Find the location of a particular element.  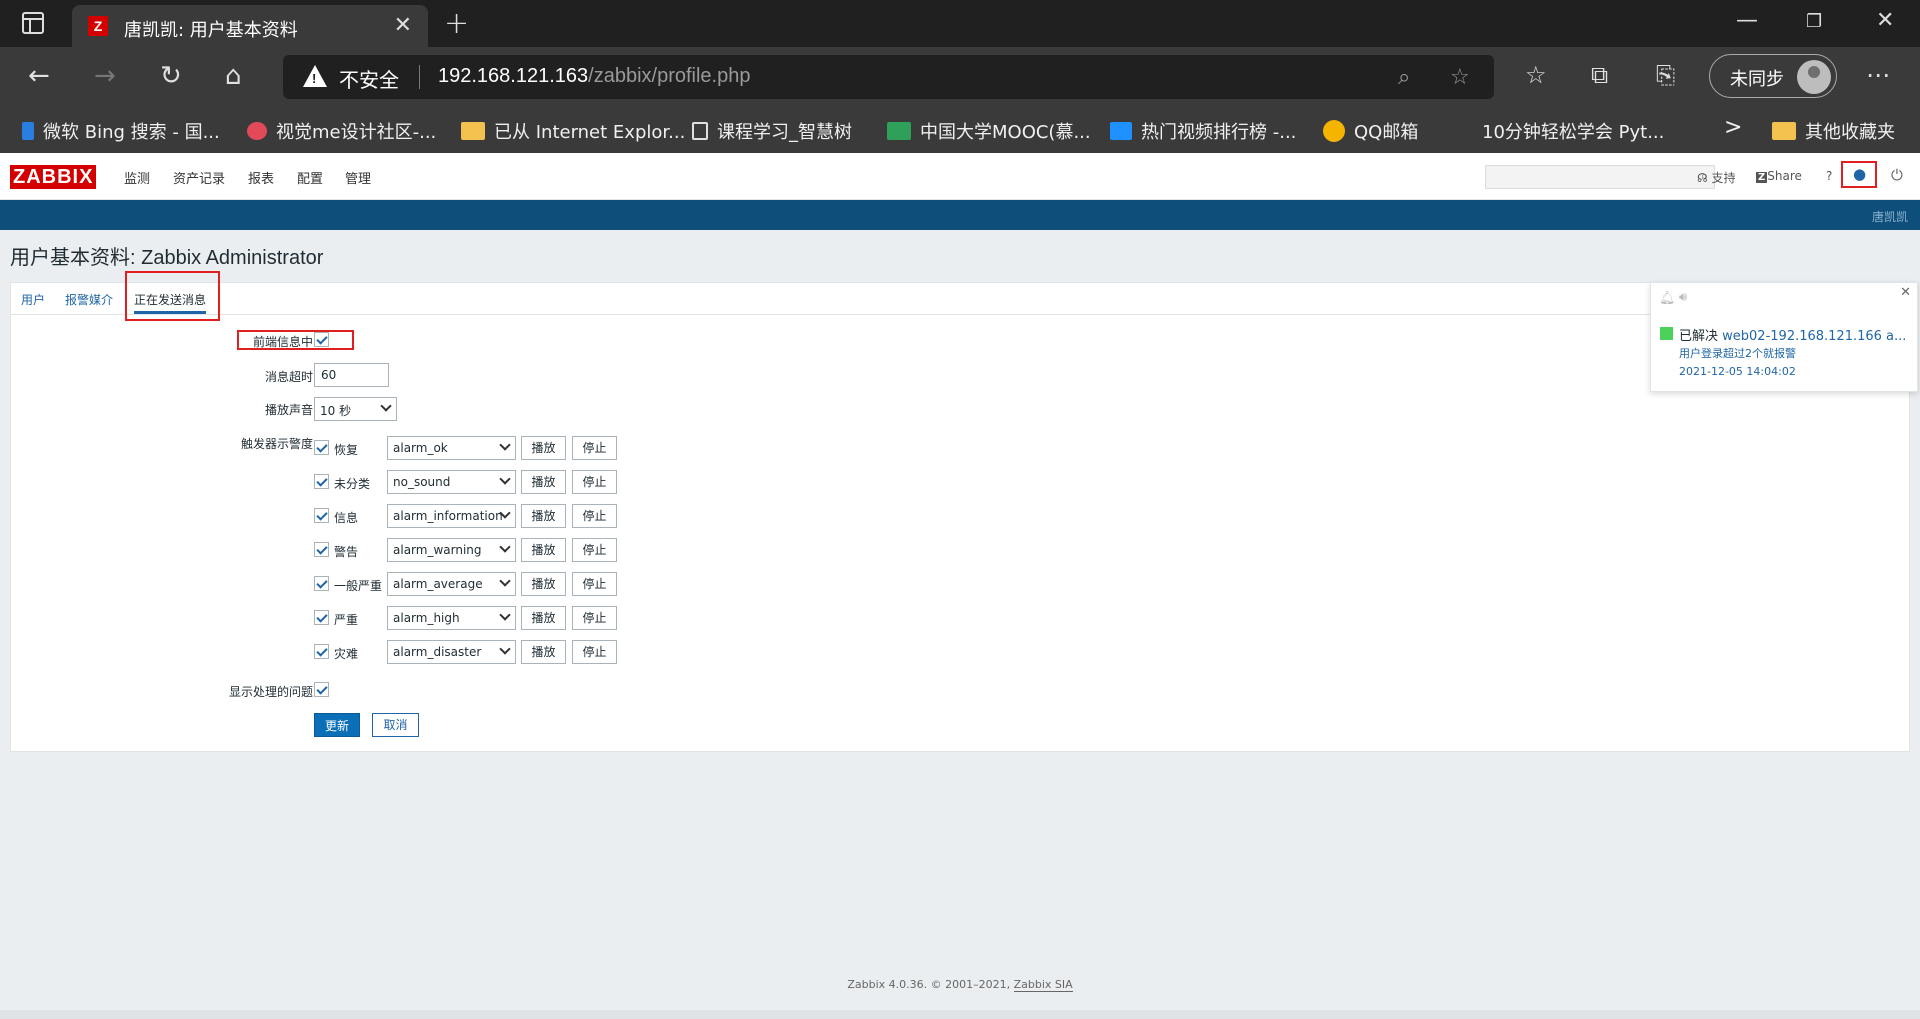

severity-sound-select: alarm_high is located at coordinates (451, 618).